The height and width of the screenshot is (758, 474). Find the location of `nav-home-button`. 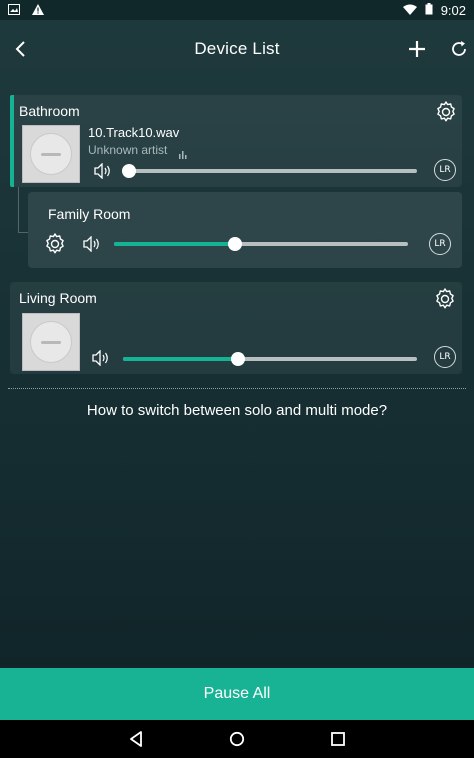

nav-home-button is located at coordinates (237, 739).